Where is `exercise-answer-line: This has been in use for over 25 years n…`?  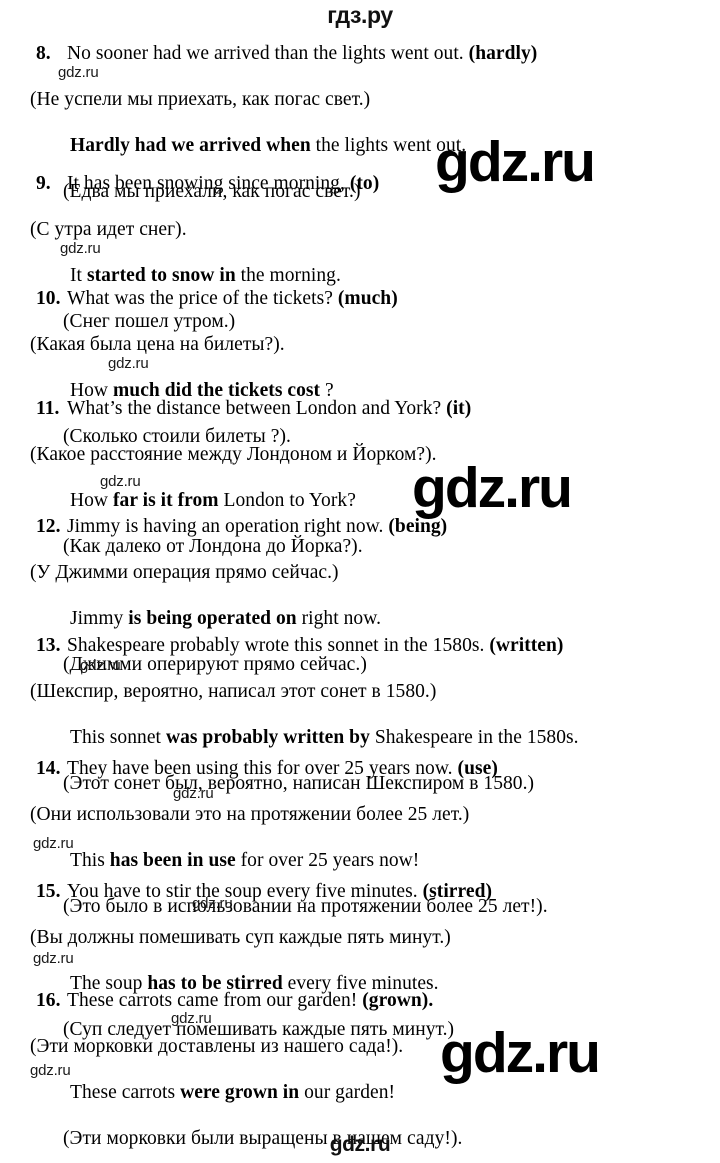 exercise-answer-line: This has been in use for over 25 years n… is located at coordinates (360, 861).